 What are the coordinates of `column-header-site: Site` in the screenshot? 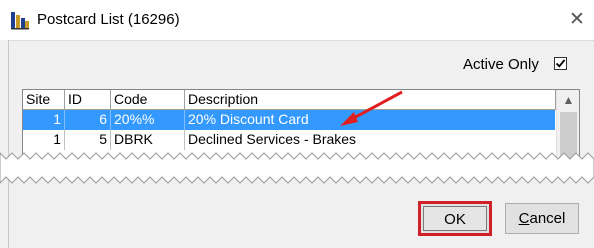 It's located at (44, 100).